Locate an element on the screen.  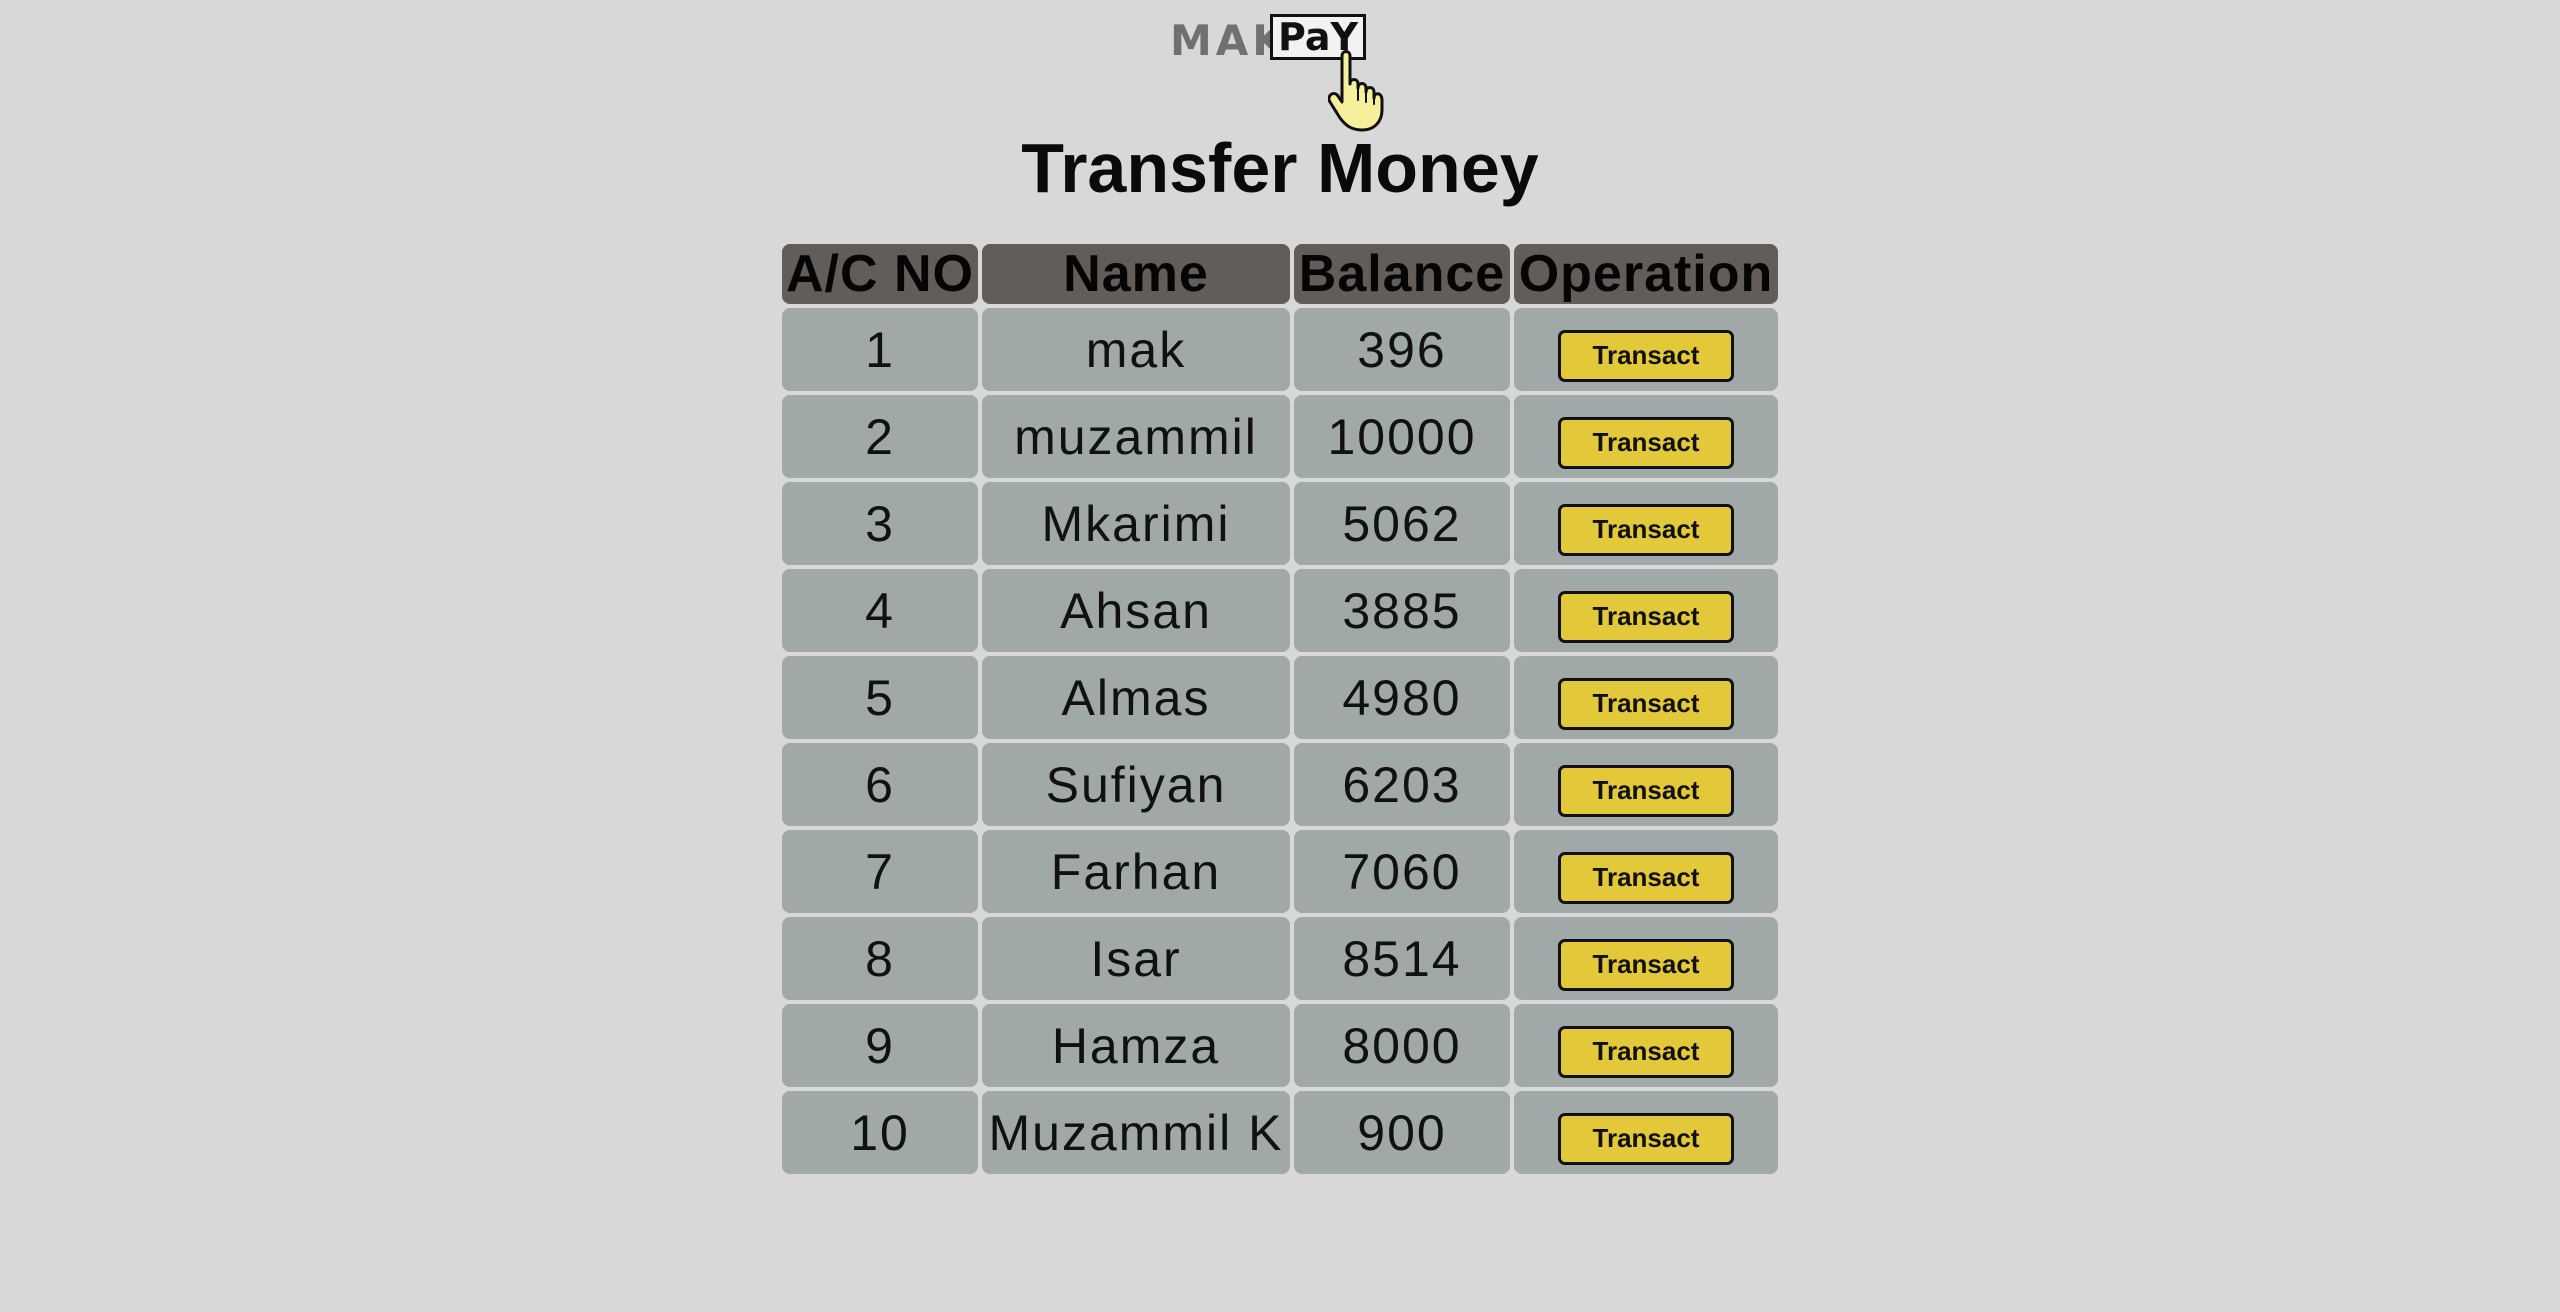
cell-name: Farhan is located at coordinates (1136, 871).